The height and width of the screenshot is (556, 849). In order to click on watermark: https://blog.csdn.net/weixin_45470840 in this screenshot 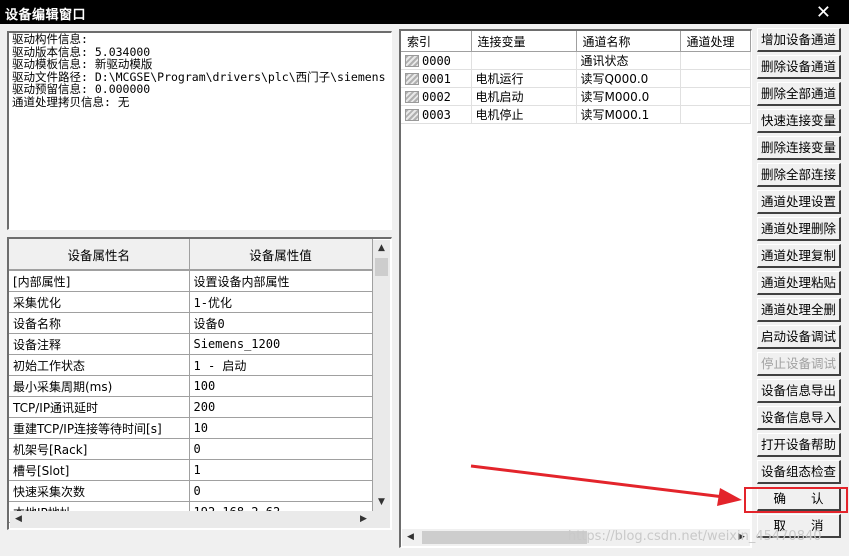, I will do `click(695, 536)`.